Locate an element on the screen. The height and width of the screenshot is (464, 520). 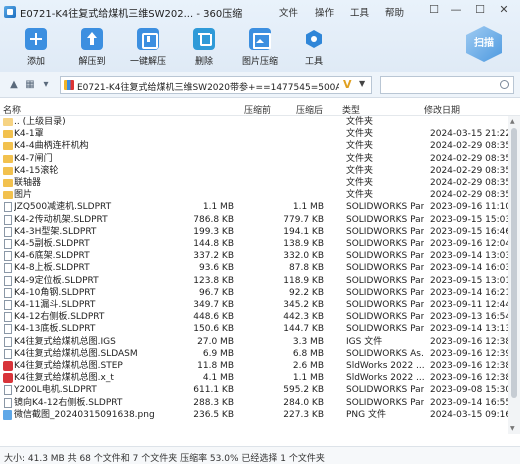
scroll-down-icon: ▼ is located at coordinates (512, 428).